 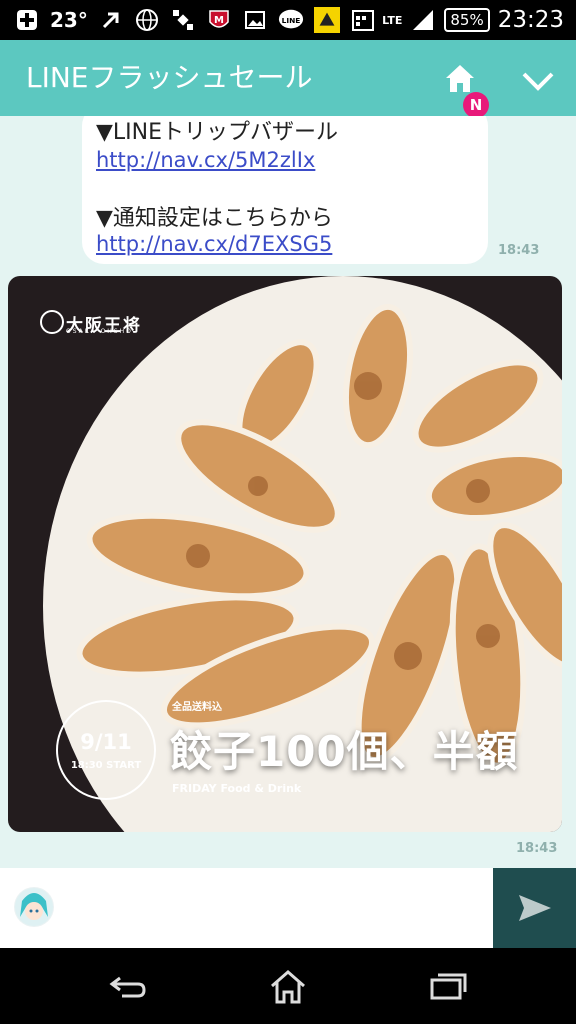 I want to click on chevron-down-button, so click(x=538, y=80).